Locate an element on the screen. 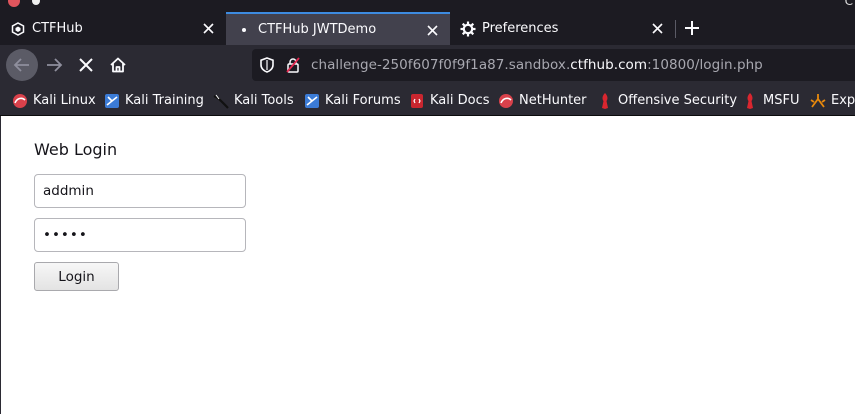  tab-preferences: Preferences is located at coordinates (562, 28).